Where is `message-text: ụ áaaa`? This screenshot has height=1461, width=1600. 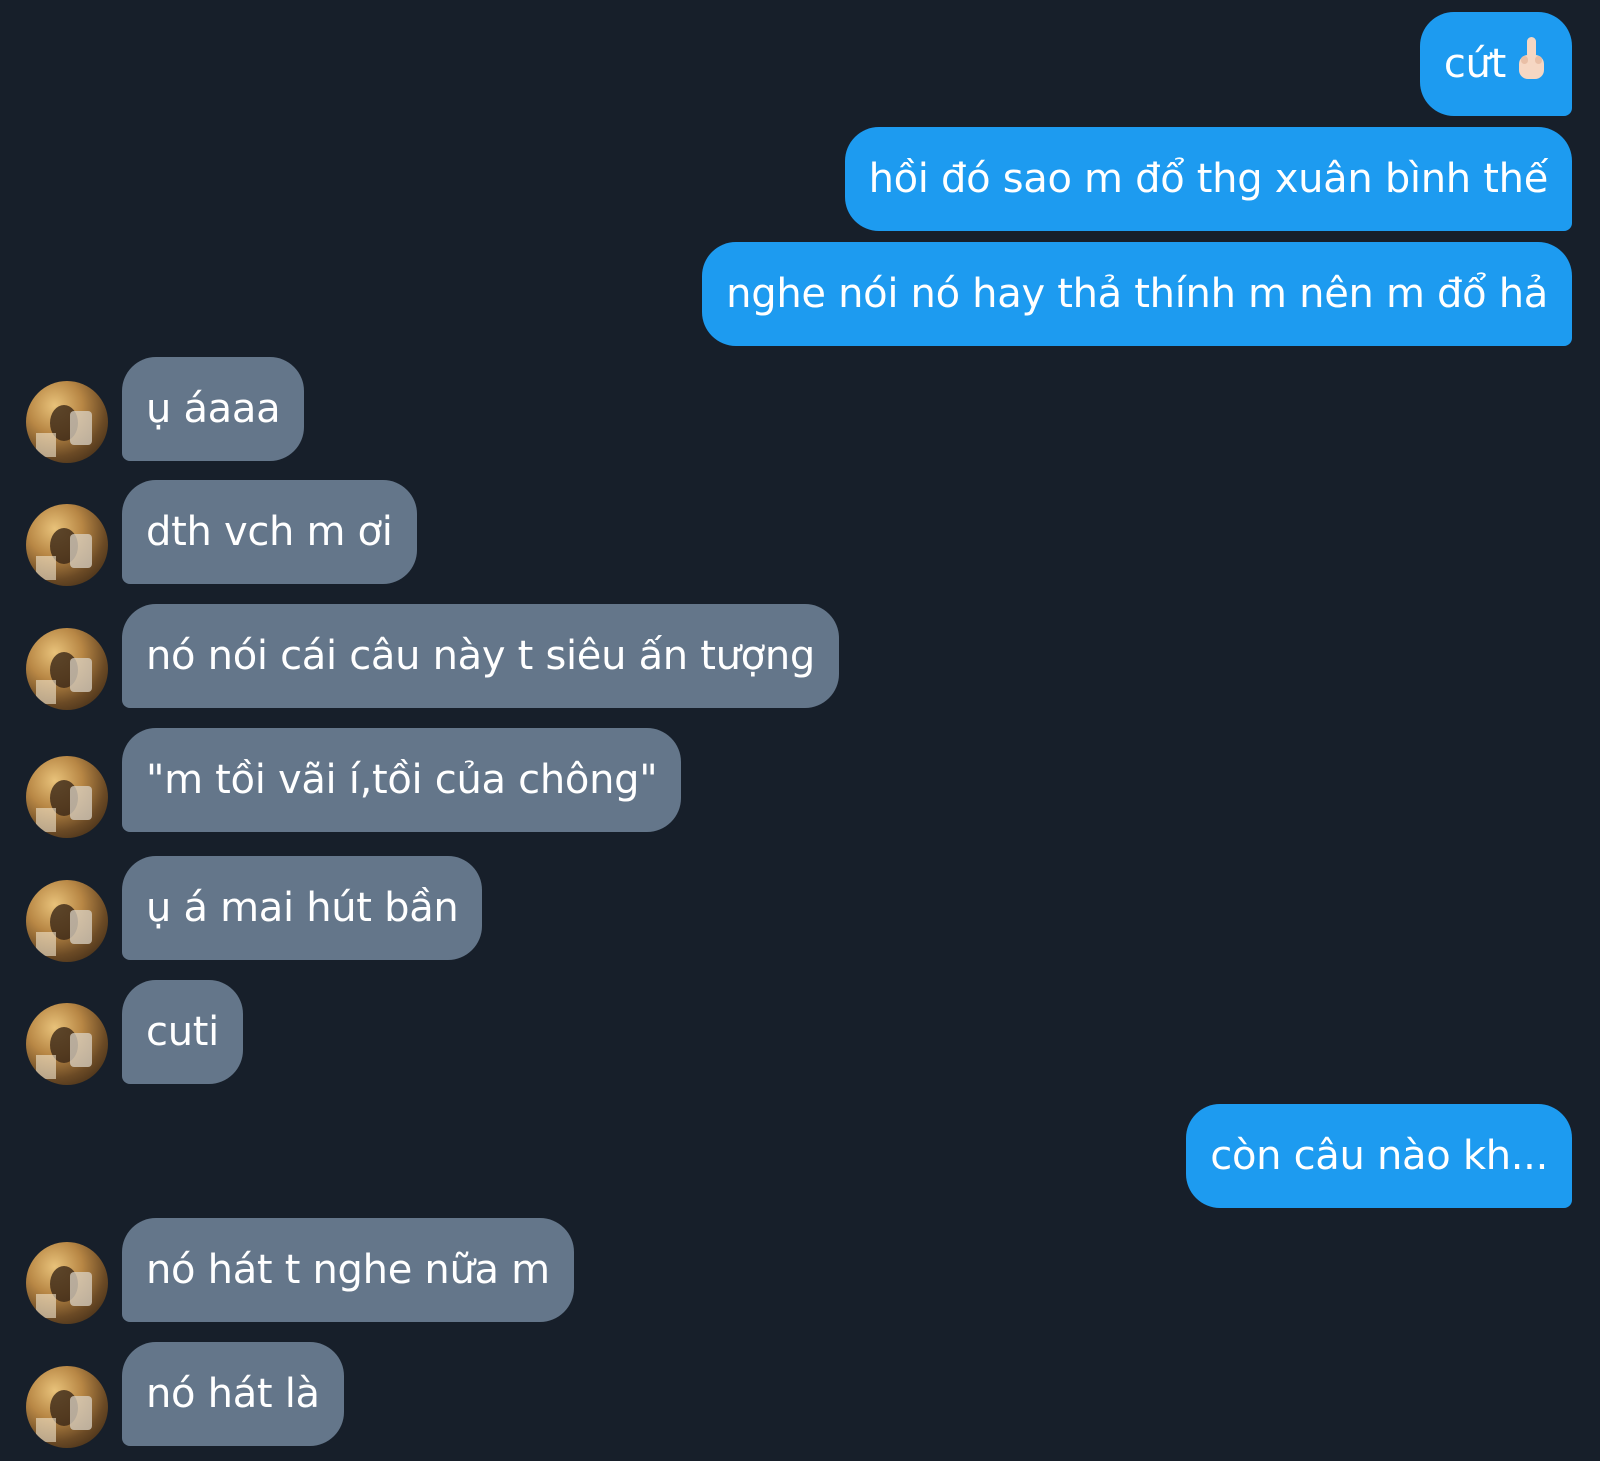 message-text: ụ áaaa is located at coordinates (213, 409).